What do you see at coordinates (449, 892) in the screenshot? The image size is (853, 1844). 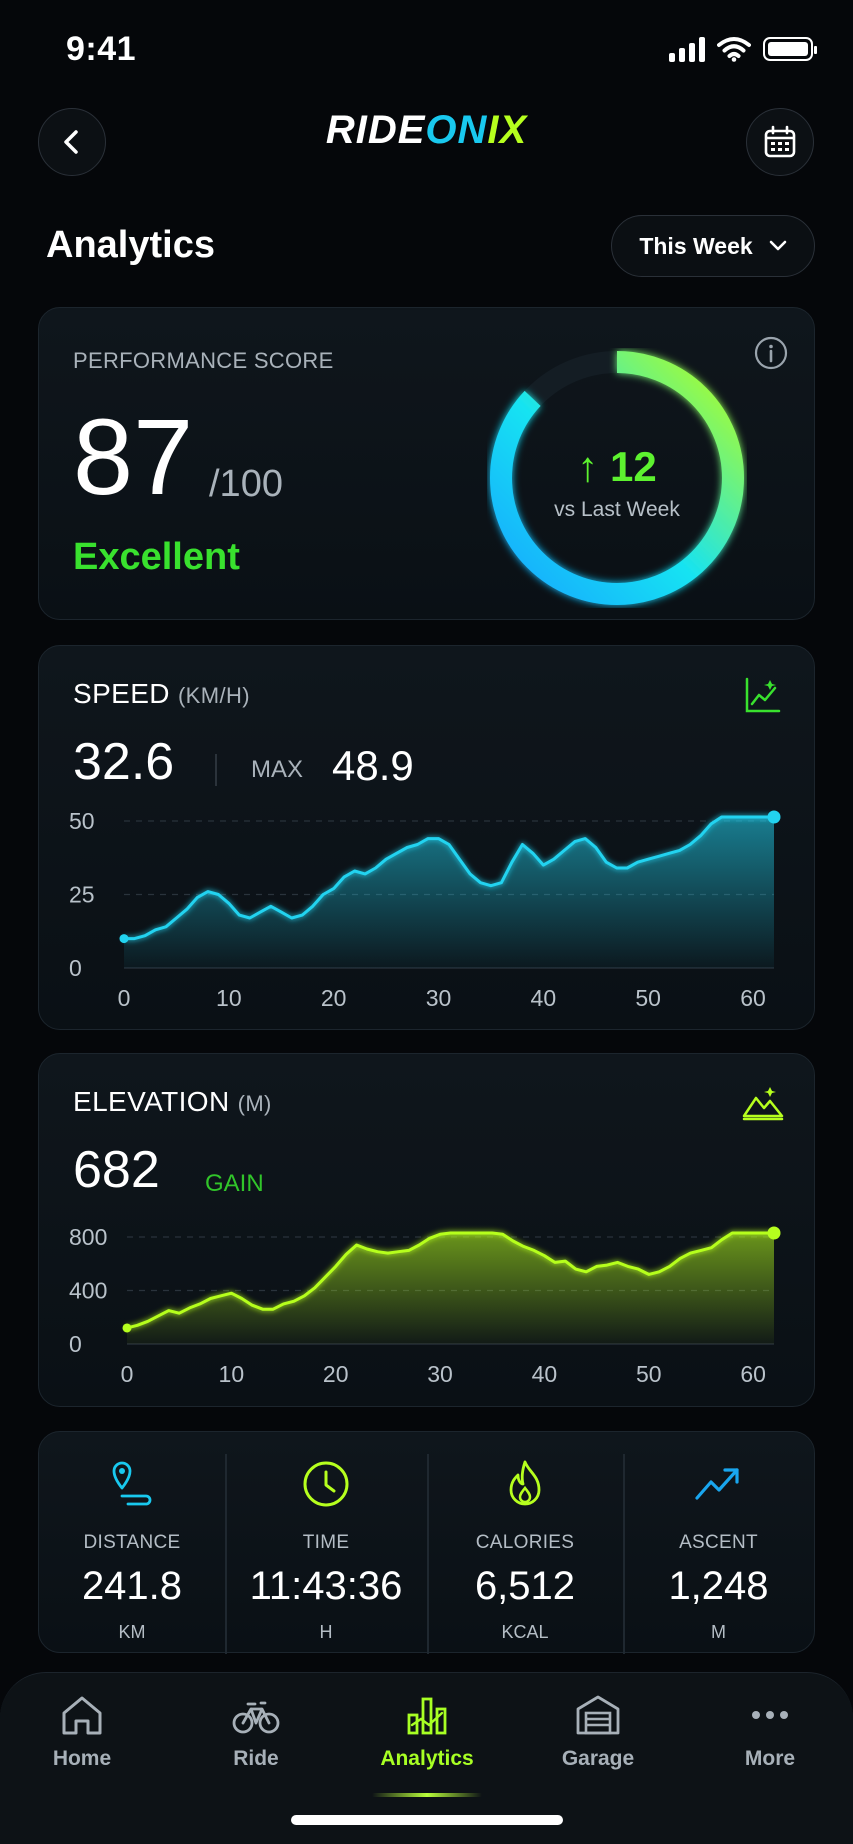 I see `speed-chart-area` at bounding box center [449, 892].